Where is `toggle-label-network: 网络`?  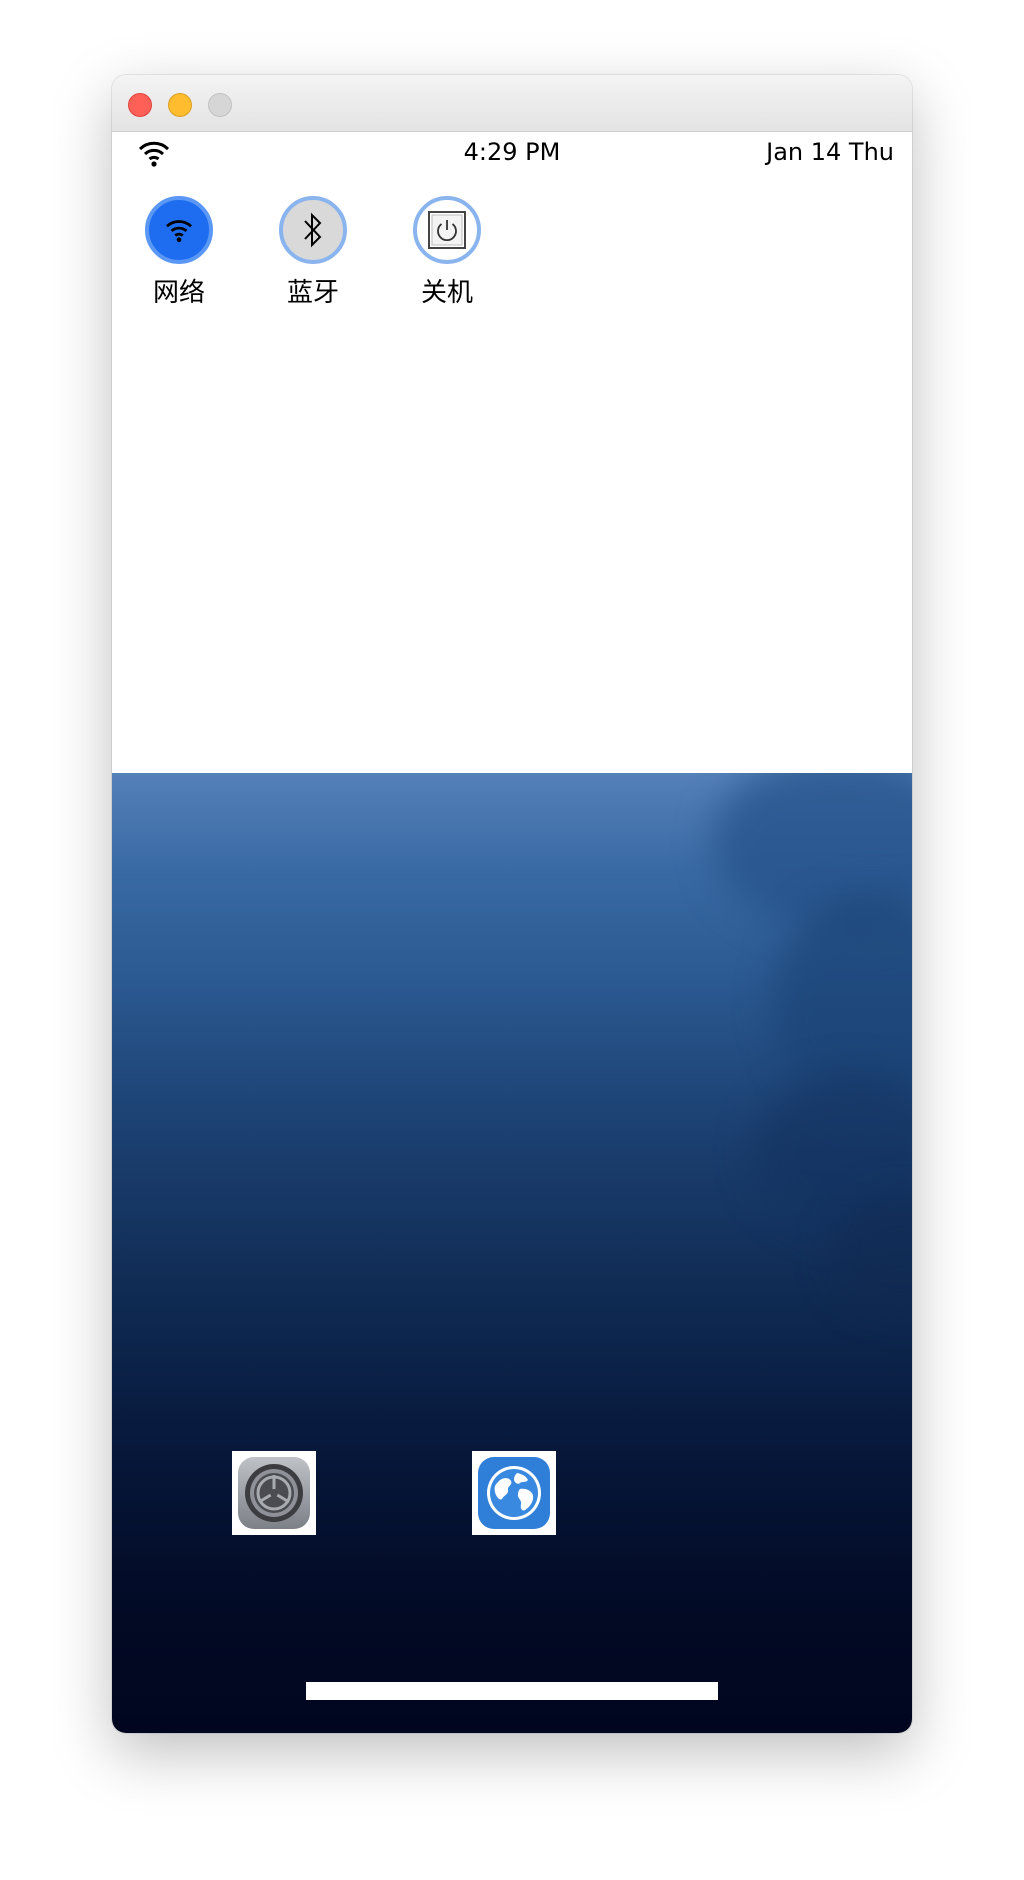 toggle-label-network: 网络 is located at coordinates (178, 293).